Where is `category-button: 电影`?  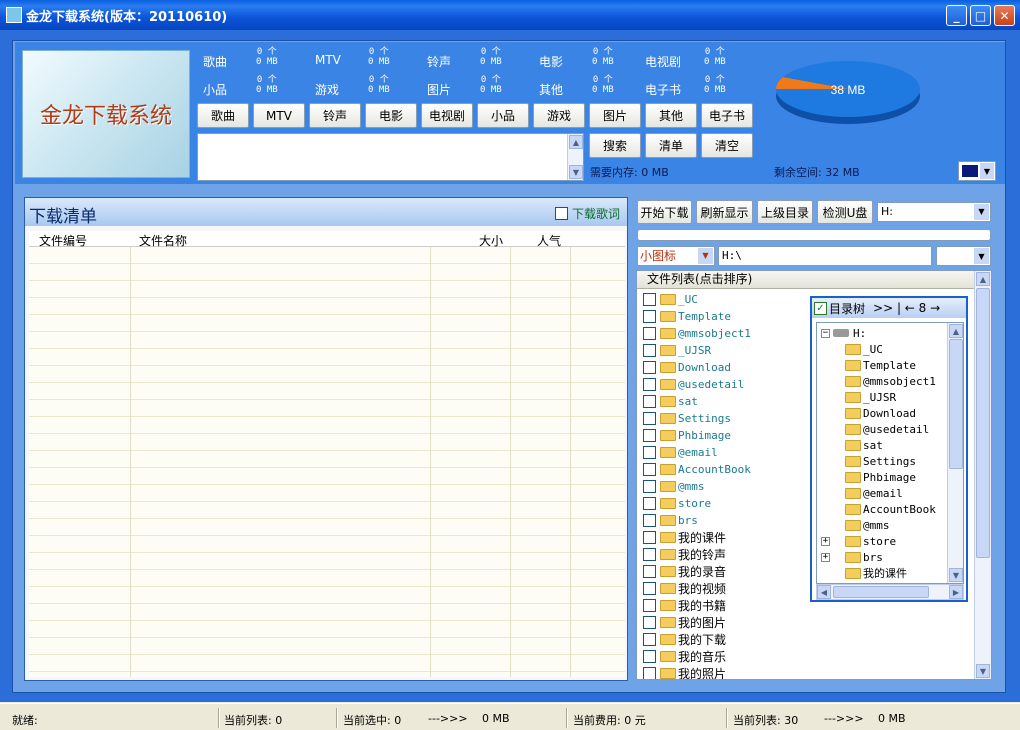 category-button: 电影 is located at coordinates (391, 115).